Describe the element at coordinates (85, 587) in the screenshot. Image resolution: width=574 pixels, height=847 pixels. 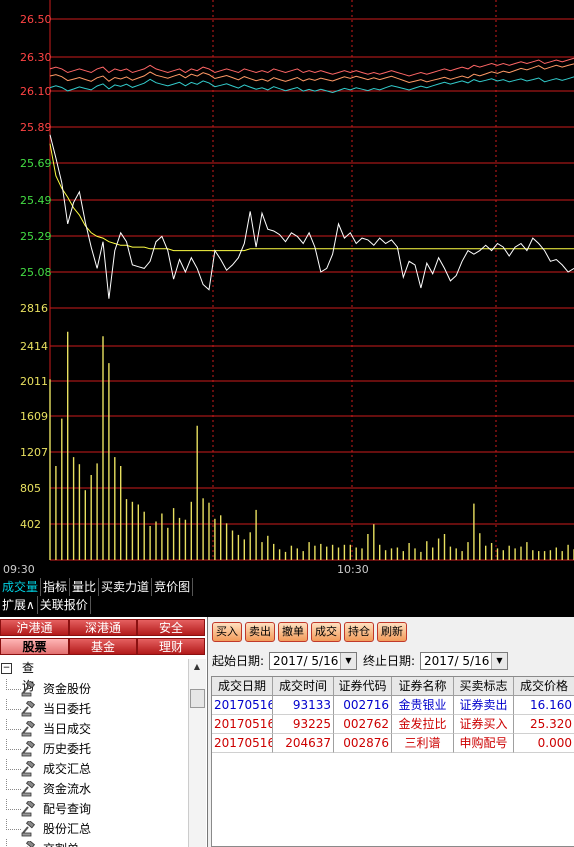
I see `tab-volume-ratio: 量比` at that location.